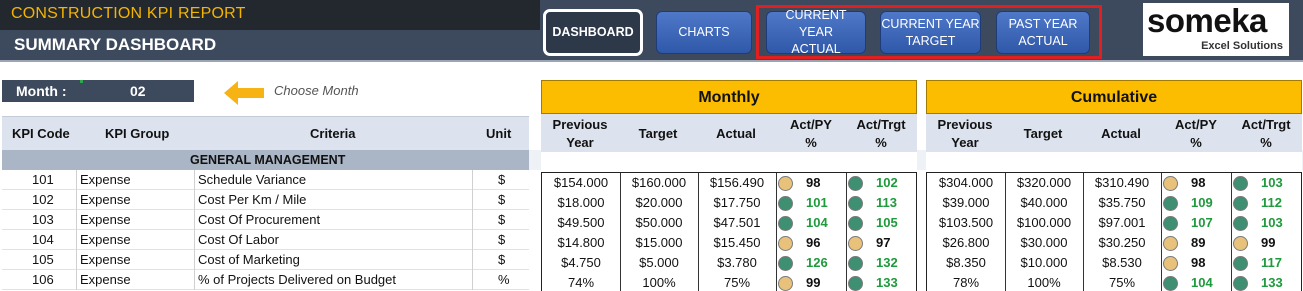 The width and height of the screenshot is (1303, 291). I want to click on actual-cell: $3.780, so click(737, 262).